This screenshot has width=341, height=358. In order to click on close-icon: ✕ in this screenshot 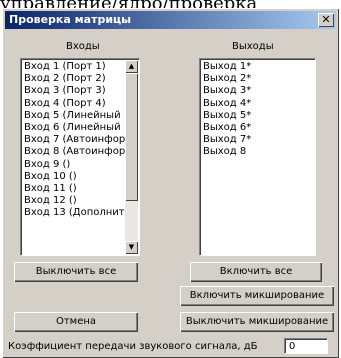, I will do `click(326, 19)`.